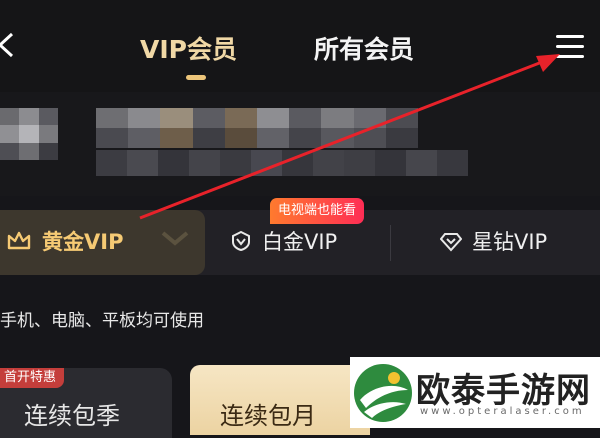 Image resolution: width=600 pixels, height=438 pixels. What do you see at coordinates (32, 378) in the screenshot?
I see `first-time-discount-badge: 首开特惠` at bounding box center [32, 378].